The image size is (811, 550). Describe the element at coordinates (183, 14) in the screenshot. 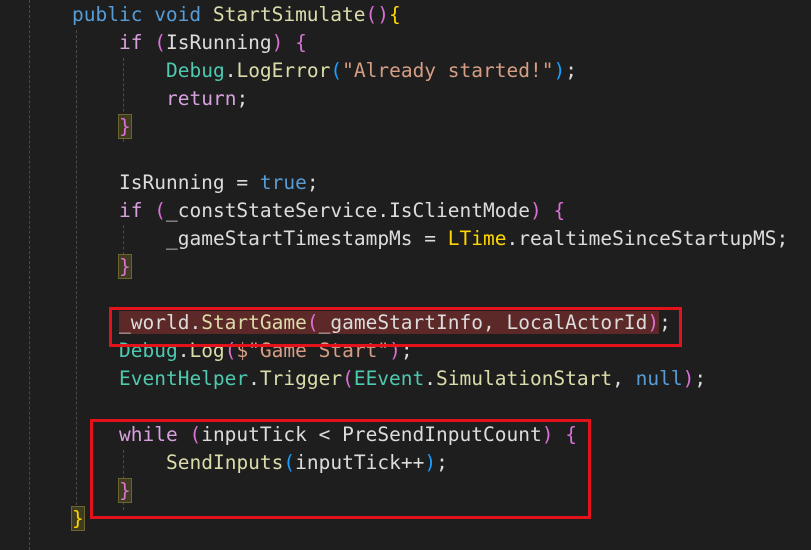

I see `code-token: void` at that location.